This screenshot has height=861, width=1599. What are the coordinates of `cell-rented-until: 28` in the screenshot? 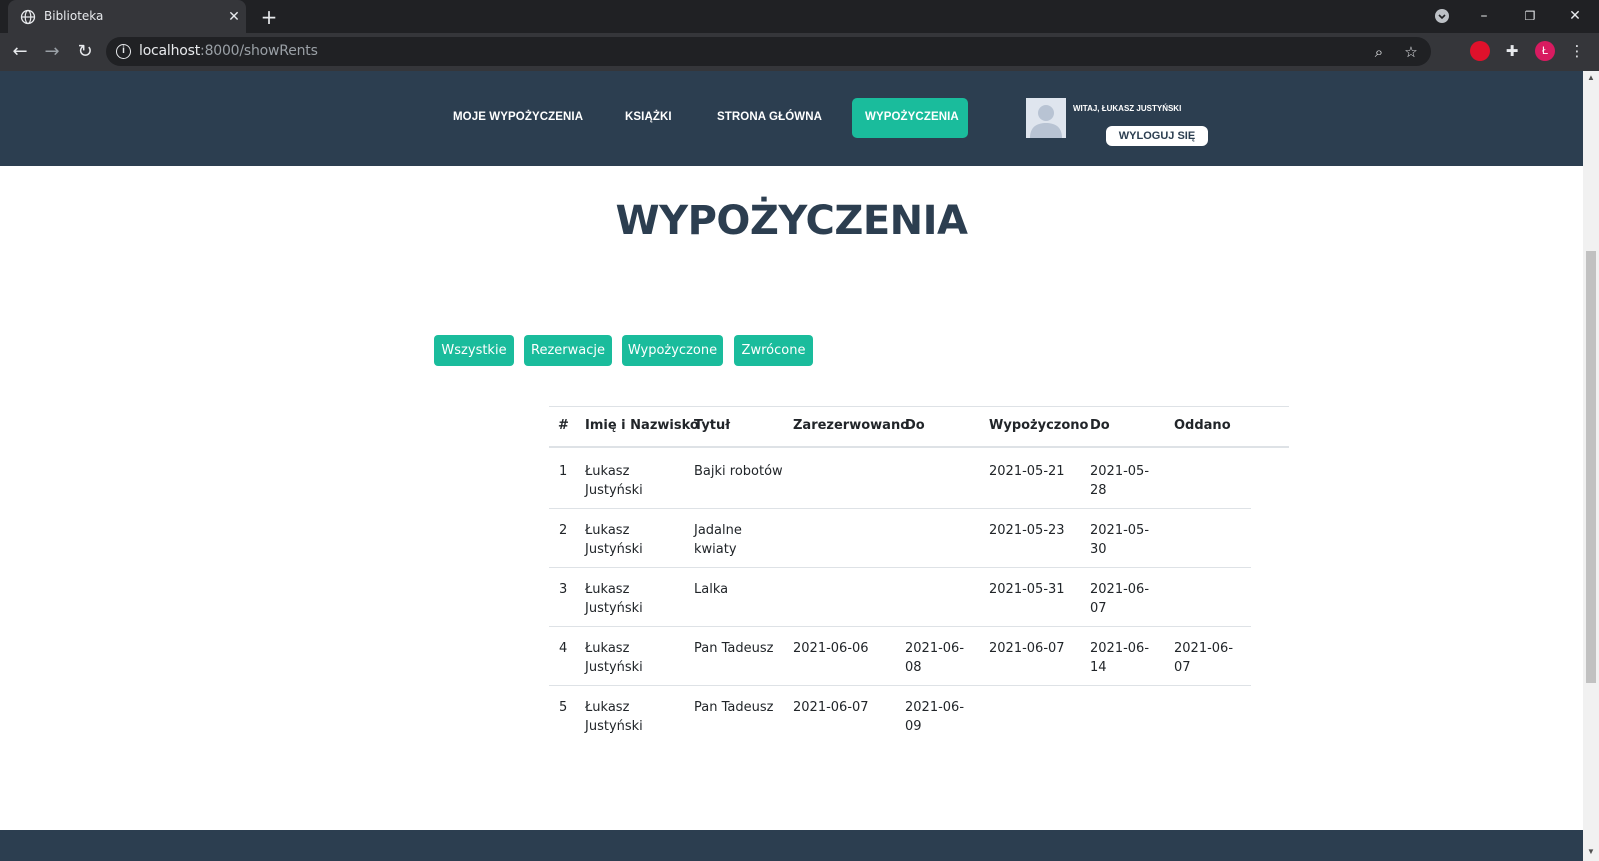 It's located at (1098, 490).